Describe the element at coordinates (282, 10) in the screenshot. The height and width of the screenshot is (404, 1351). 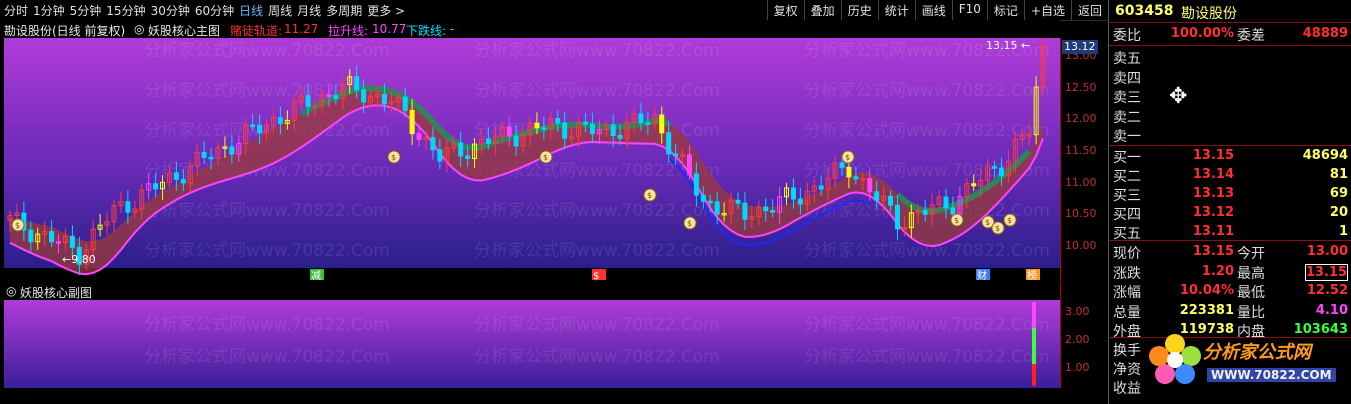
I see `period-tab: 周线` at that location.